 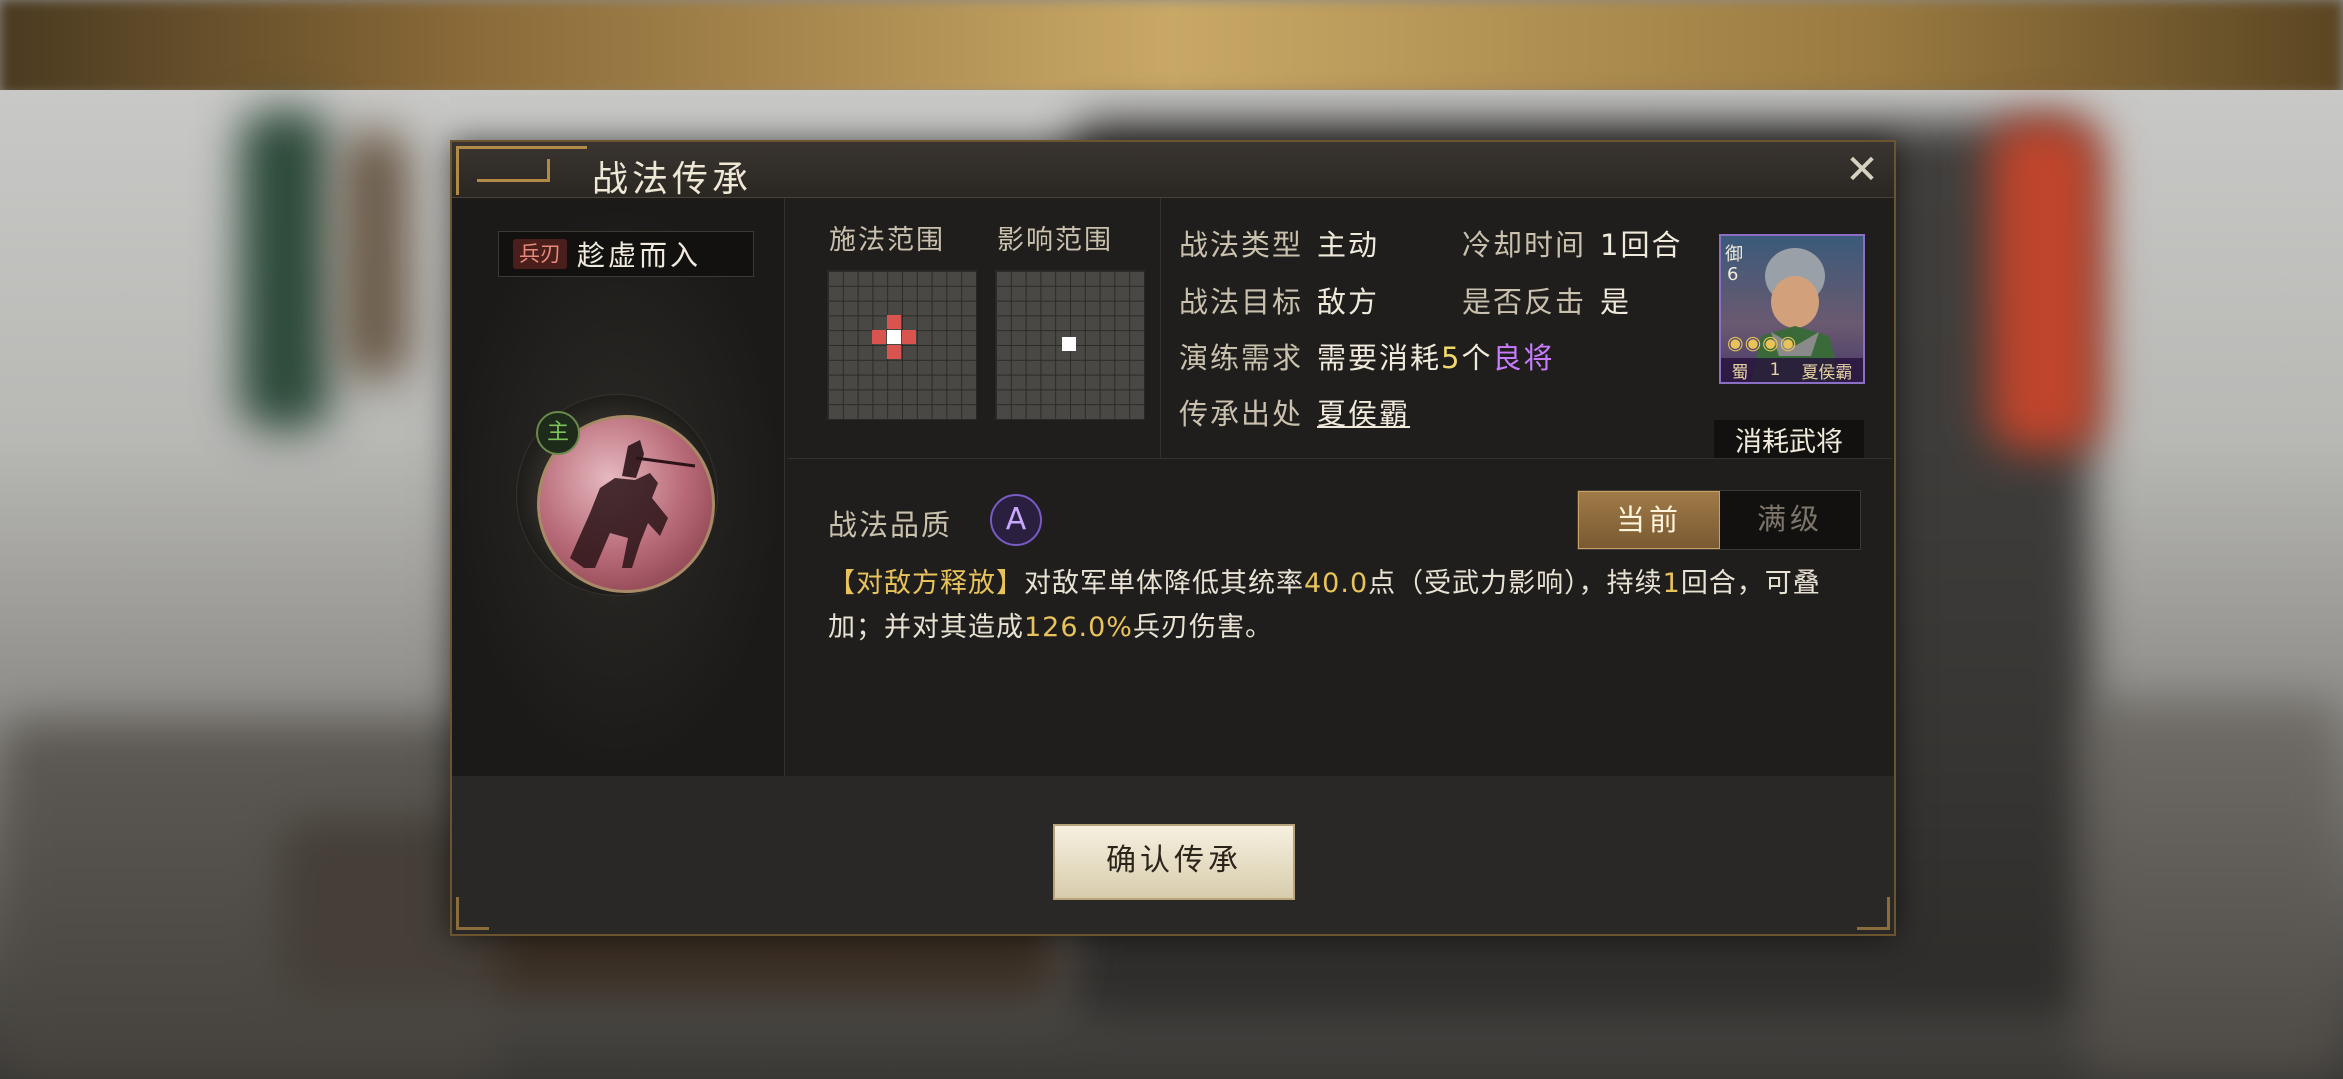 I want to click on skill-icon-panel: 兵刃 趁虚而入 主, so click(x=618, y=487).